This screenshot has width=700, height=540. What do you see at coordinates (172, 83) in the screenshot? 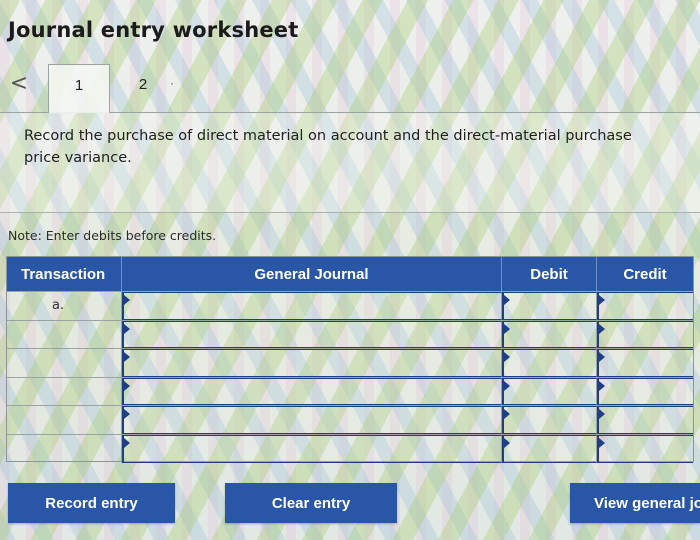
I see `more-tabs-indicator: ·` at bounding box center [172, 83].